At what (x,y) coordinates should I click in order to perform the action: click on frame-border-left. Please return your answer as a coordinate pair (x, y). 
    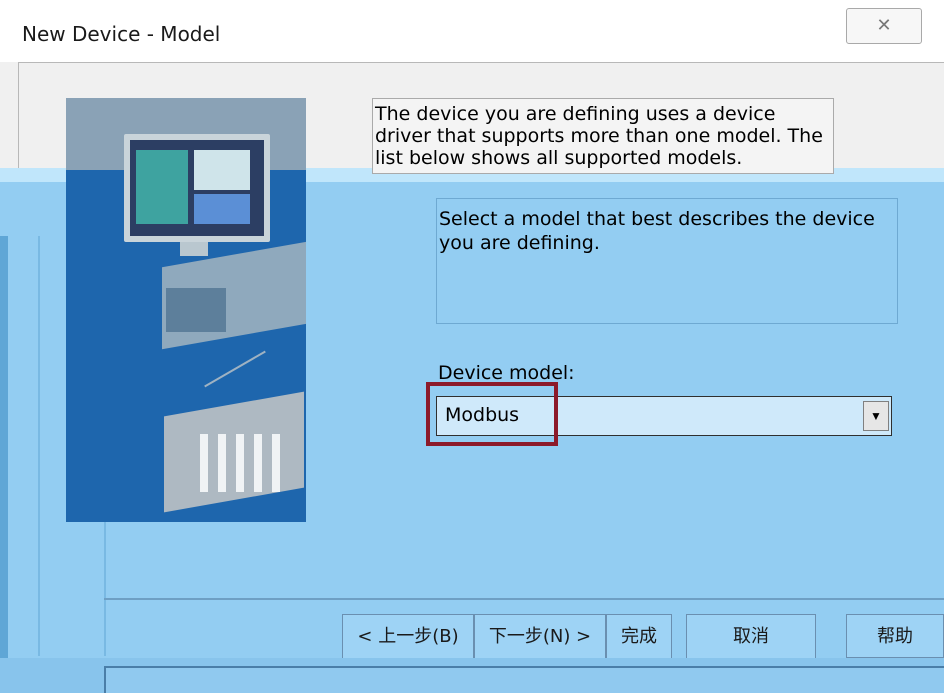
    Looking at the image, I should click on (18, 122).